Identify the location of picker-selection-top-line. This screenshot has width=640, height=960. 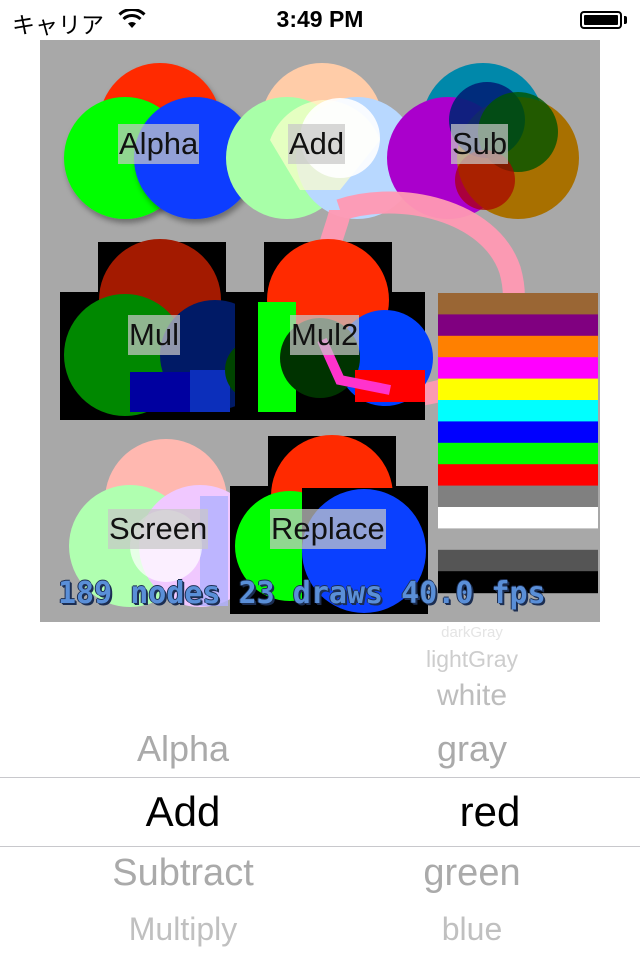
(320, 777).